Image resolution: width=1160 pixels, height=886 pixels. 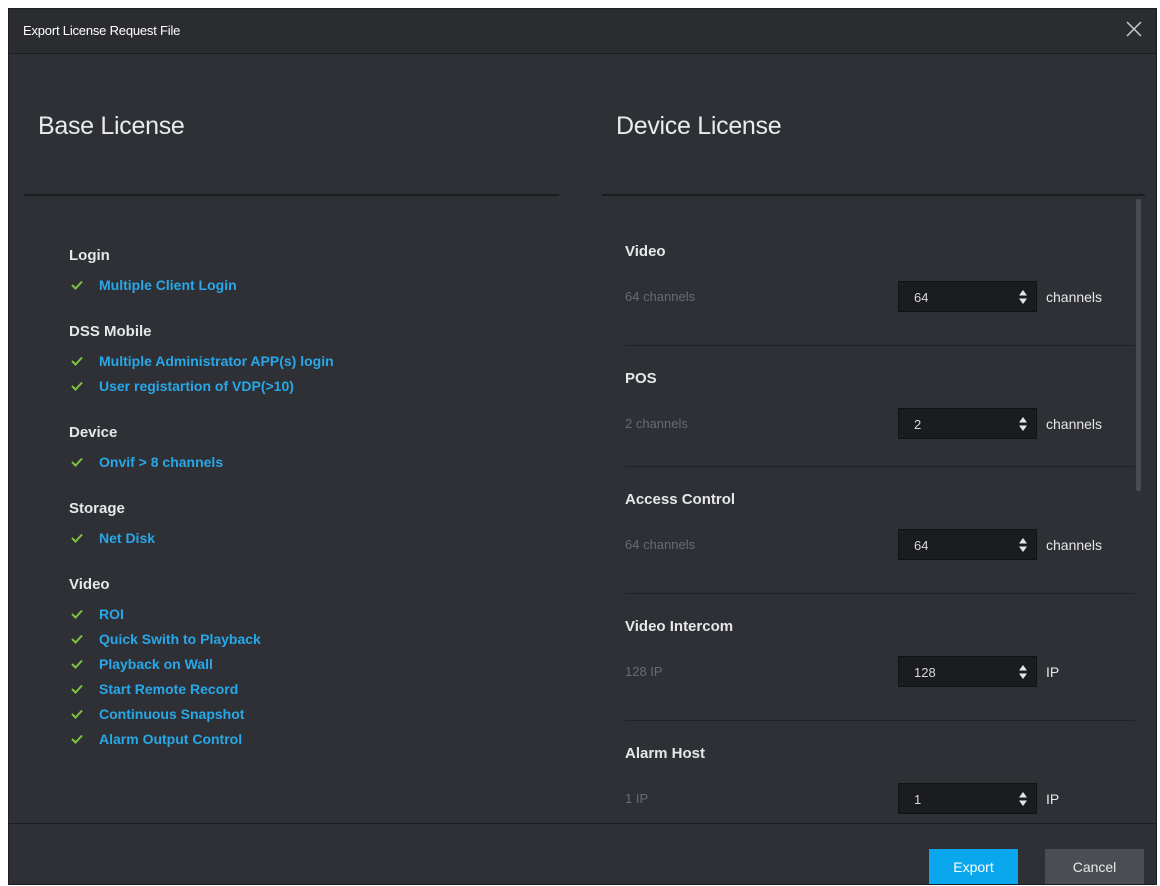 I want to click on license-feature-item: Net Disk, so click(x=309, y=538).